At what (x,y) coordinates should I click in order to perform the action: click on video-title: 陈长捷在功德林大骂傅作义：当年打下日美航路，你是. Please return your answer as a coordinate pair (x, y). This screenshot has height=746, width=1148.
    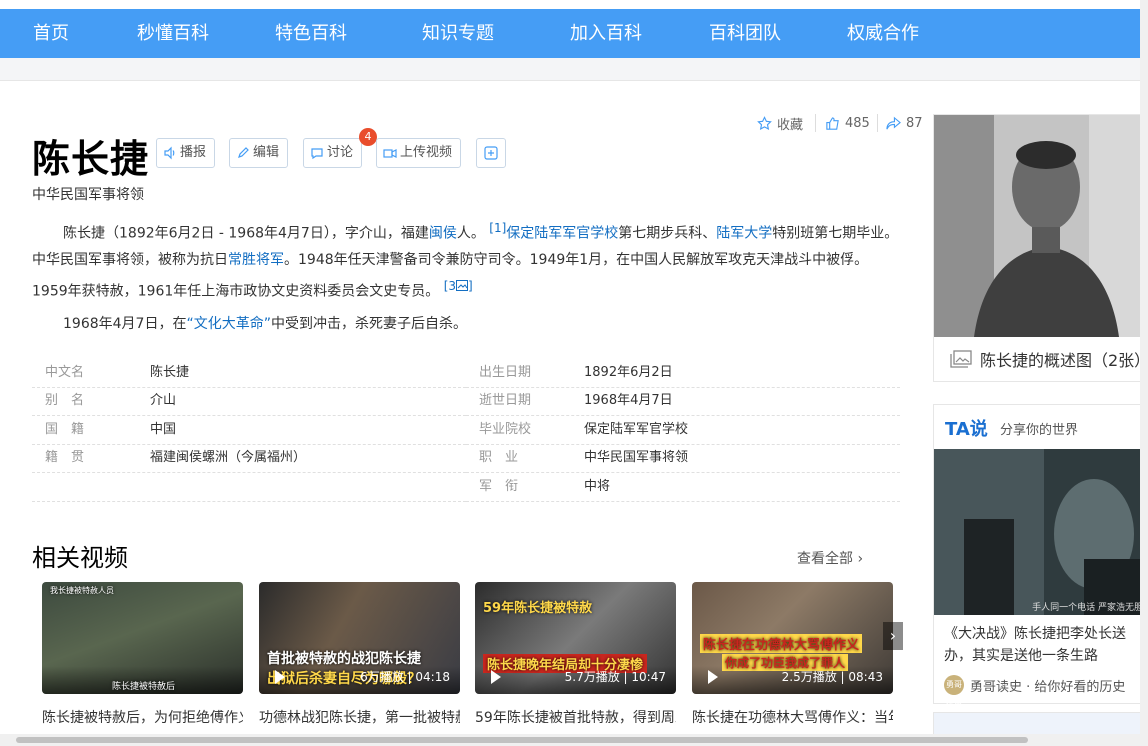
    Looking at the image, I should click on (792, 718).